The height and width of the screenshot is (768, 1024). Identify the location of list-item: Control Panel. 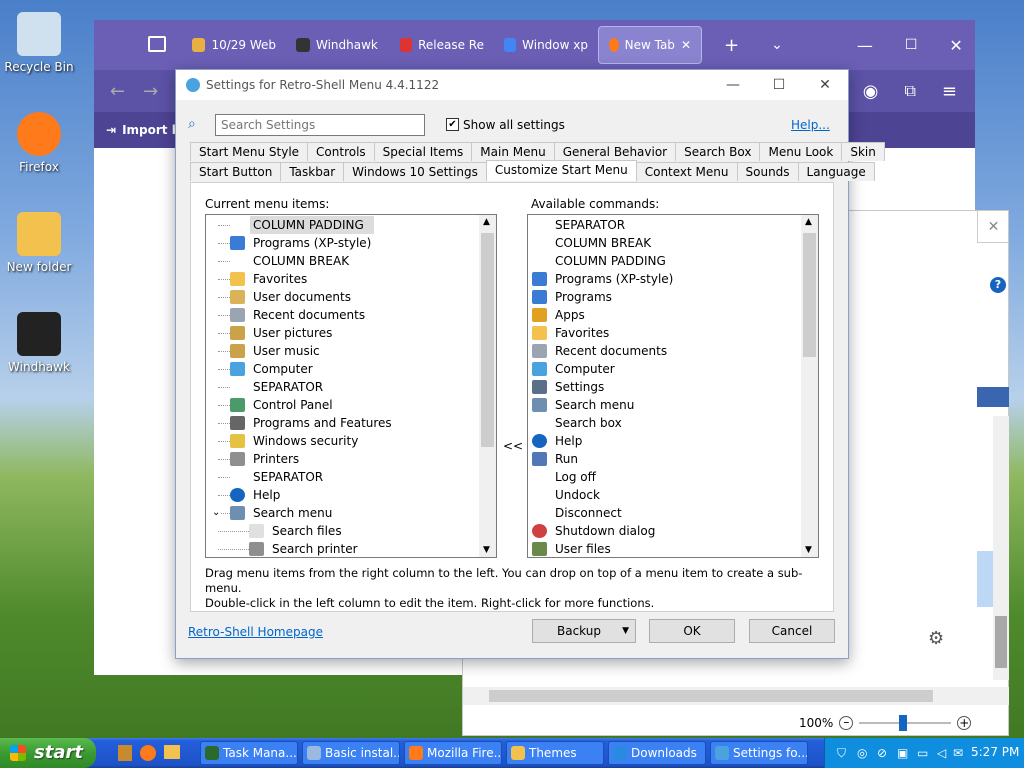
(351, 405).